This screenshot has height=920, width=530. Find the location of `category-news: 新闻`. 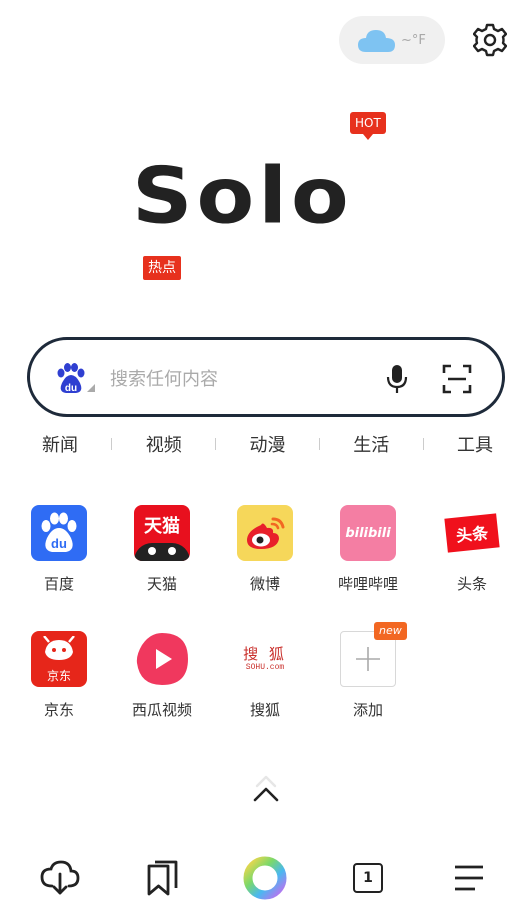

category-news: 新闻 is located at coordinates (60, 444).